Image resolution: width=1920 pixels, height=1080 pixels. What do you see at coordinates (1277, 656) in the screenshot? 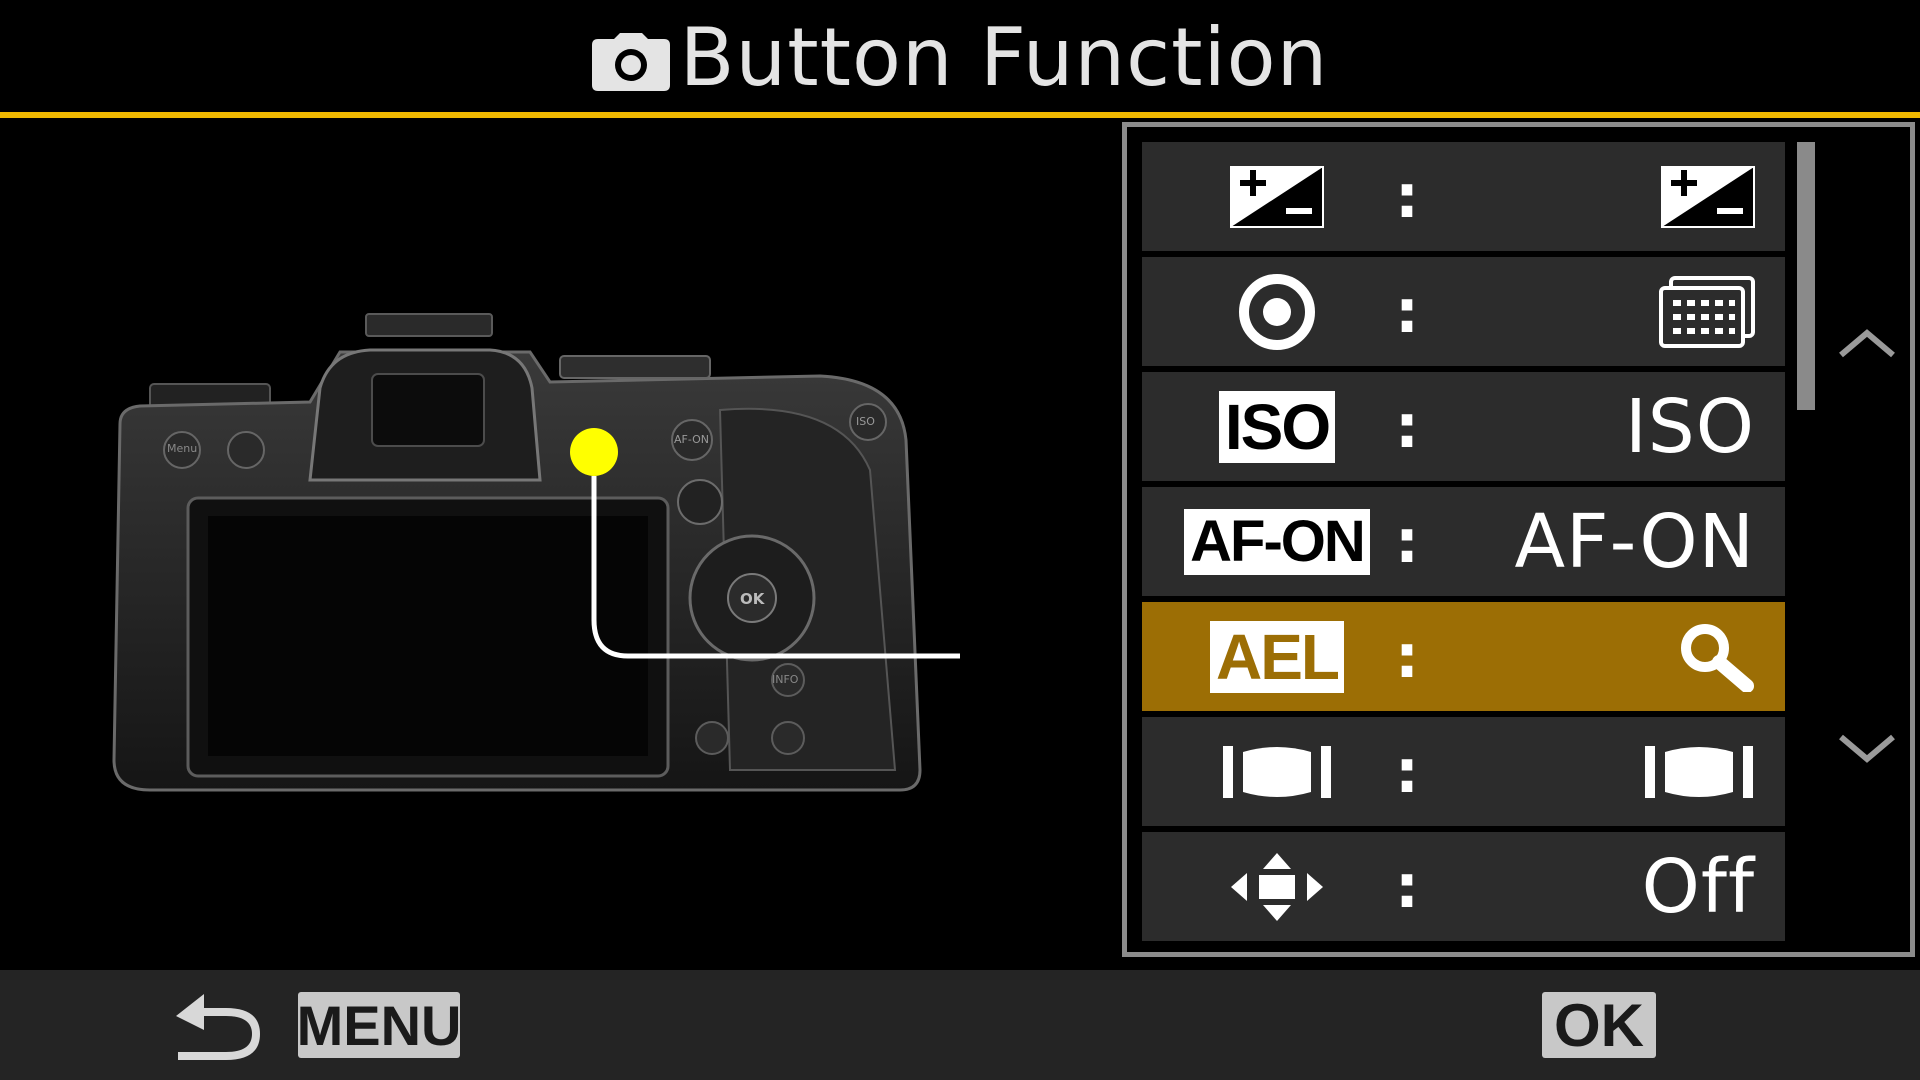
I see `ael-button-label: AEL` at bounding box center [1277, 656].